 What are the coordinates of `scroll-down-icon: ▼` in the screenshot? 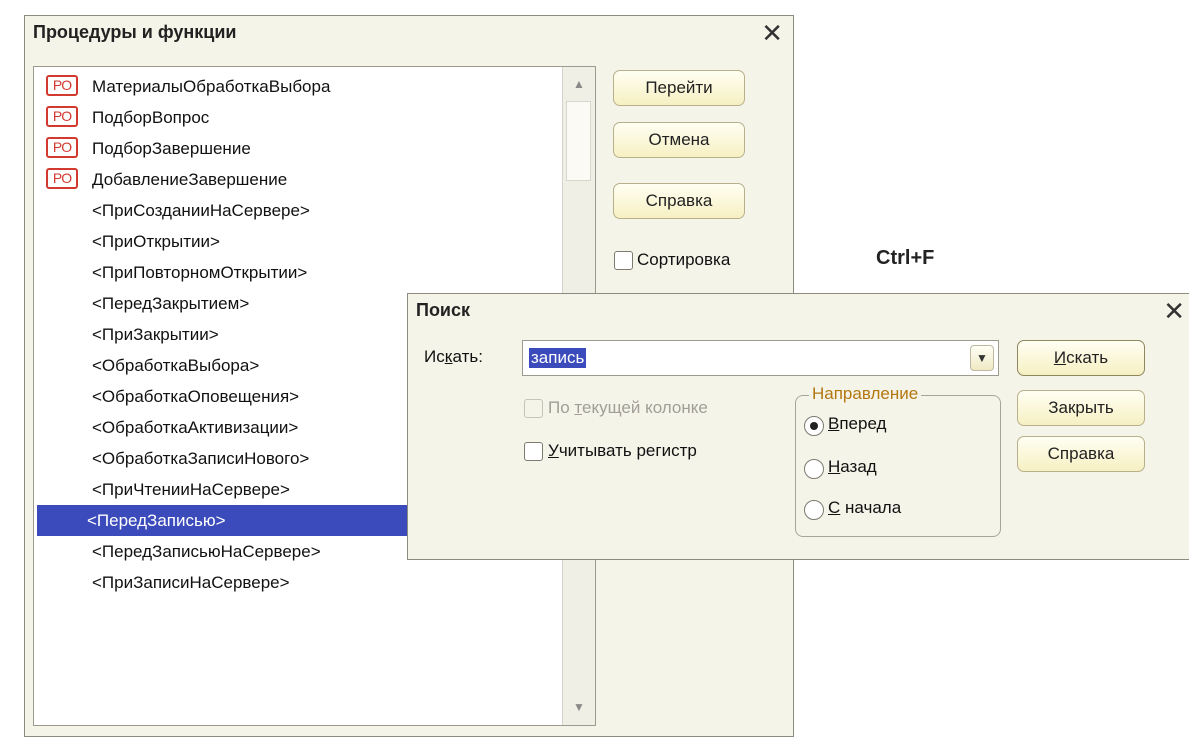 It's located at (579, 707).